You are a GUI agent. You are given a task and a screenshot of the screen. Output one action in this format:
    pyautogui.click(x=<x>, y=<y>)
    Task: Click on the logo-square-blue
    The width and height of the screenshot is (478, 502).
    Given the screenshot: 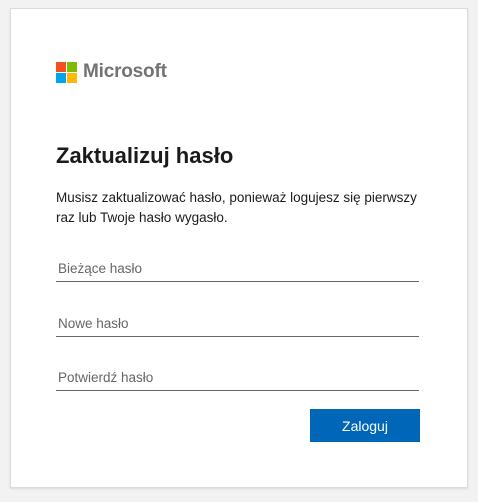 What is the action you would take?
    pyautogui.click(x=61, y=77)
    